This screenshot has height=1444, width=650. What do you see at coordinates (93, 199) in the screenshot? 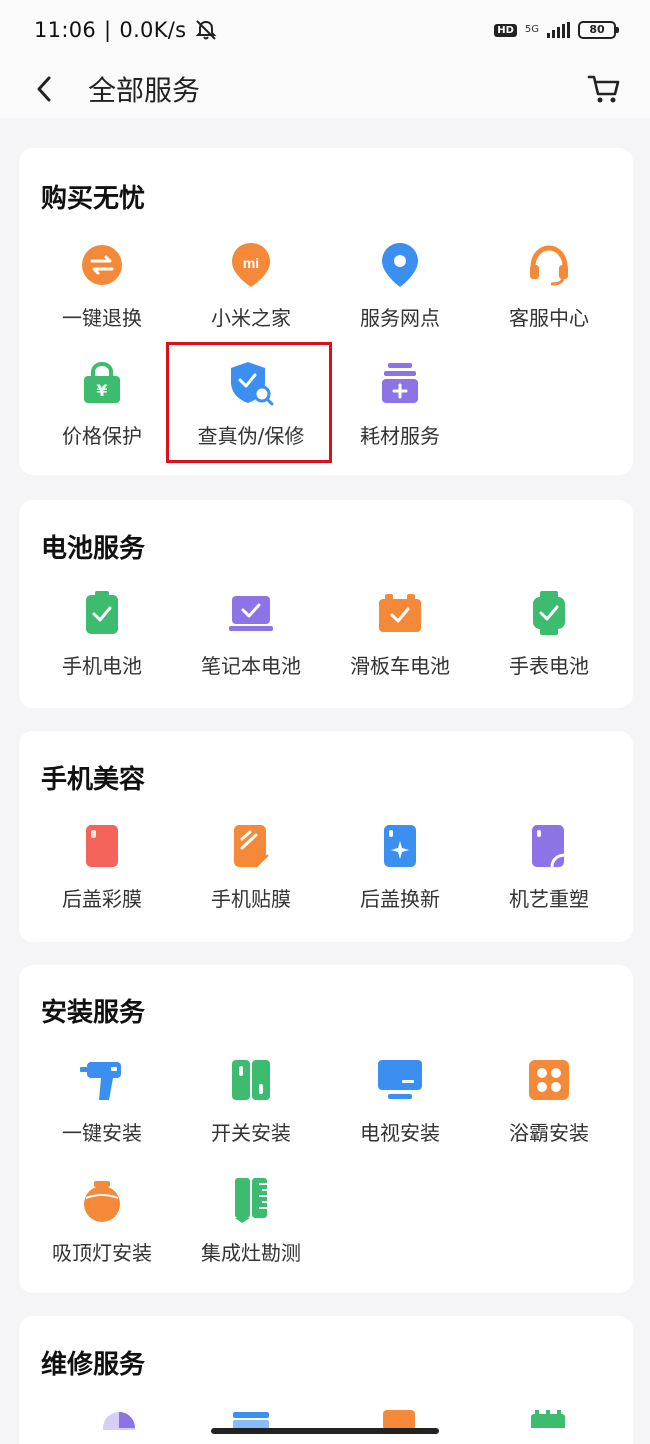
I see `section-title: 购买无忧` at bounding box center [93, 199].